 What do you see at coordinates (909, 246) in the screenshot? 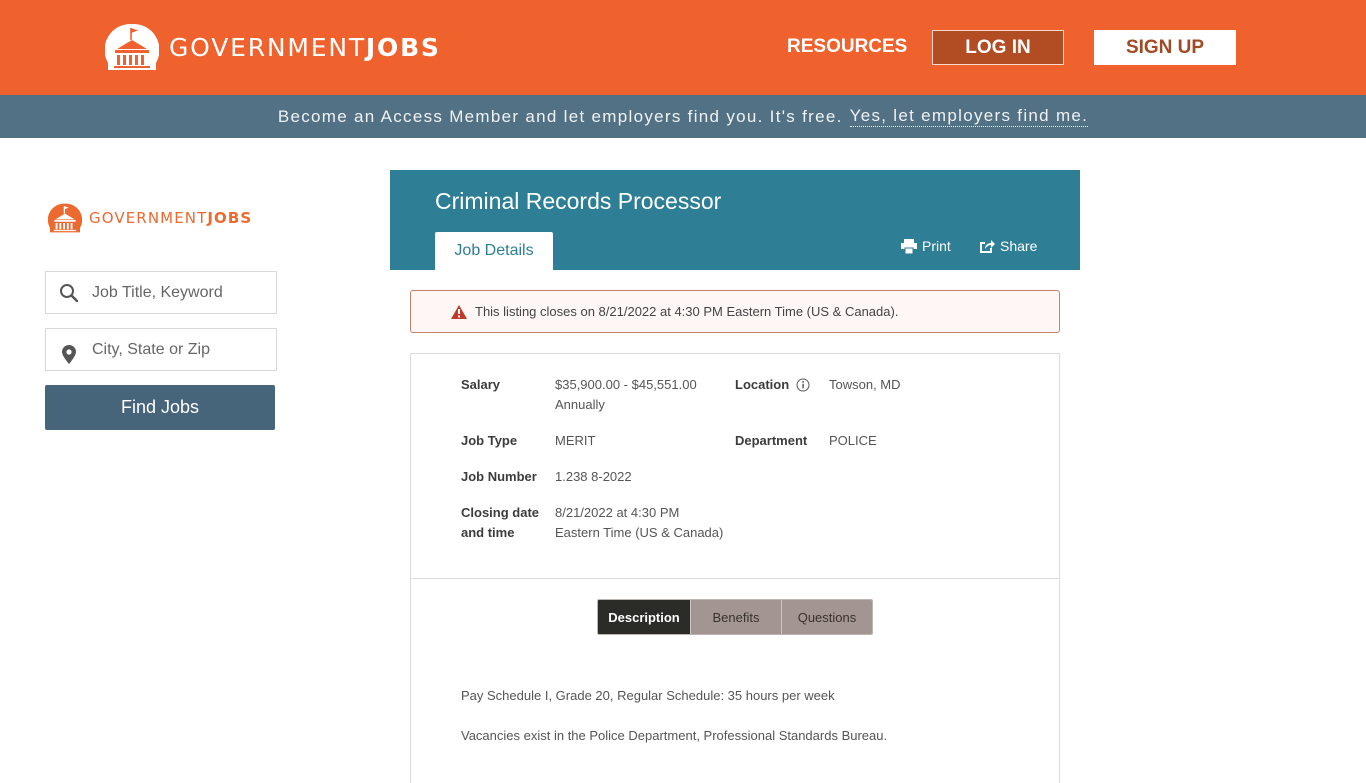
I see `printer-icon` at bounding box center [909, 246].